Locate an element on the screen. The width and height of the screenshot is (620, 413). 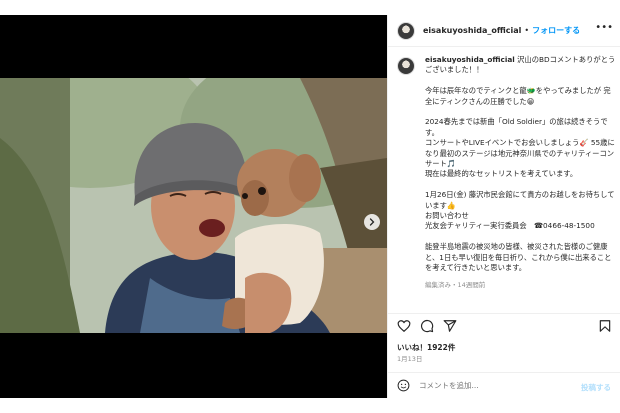
comment-icon is located at coordinates (427, 326).